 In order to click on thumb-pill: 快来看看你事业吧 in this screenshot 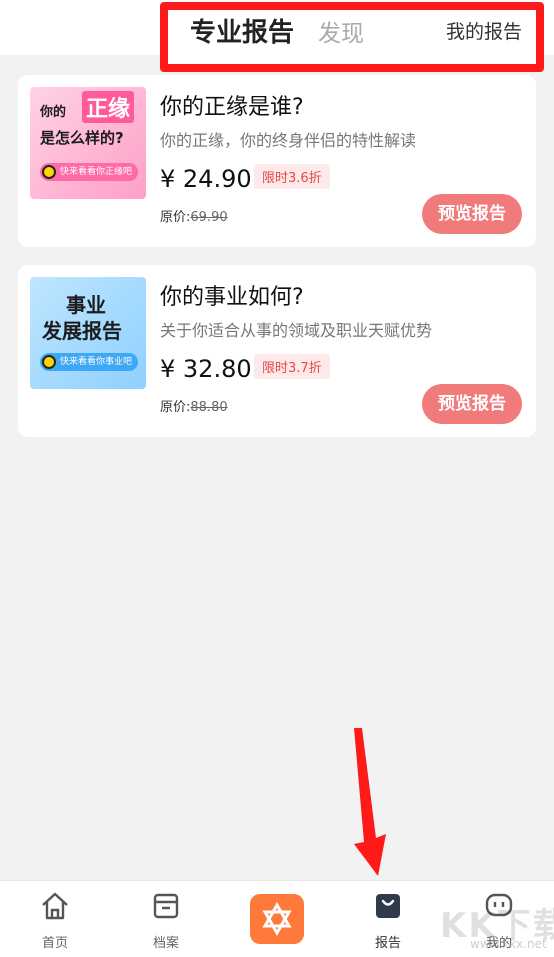, I will do `click(89, 362)`.